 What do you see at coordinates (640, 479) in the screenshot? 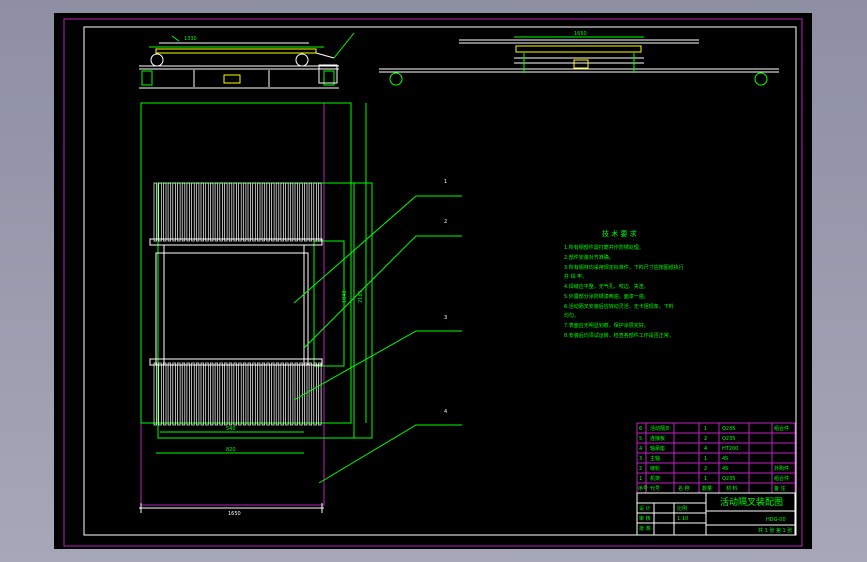
I see `bom-row6-no: 1` at bounding box center [640, 479].